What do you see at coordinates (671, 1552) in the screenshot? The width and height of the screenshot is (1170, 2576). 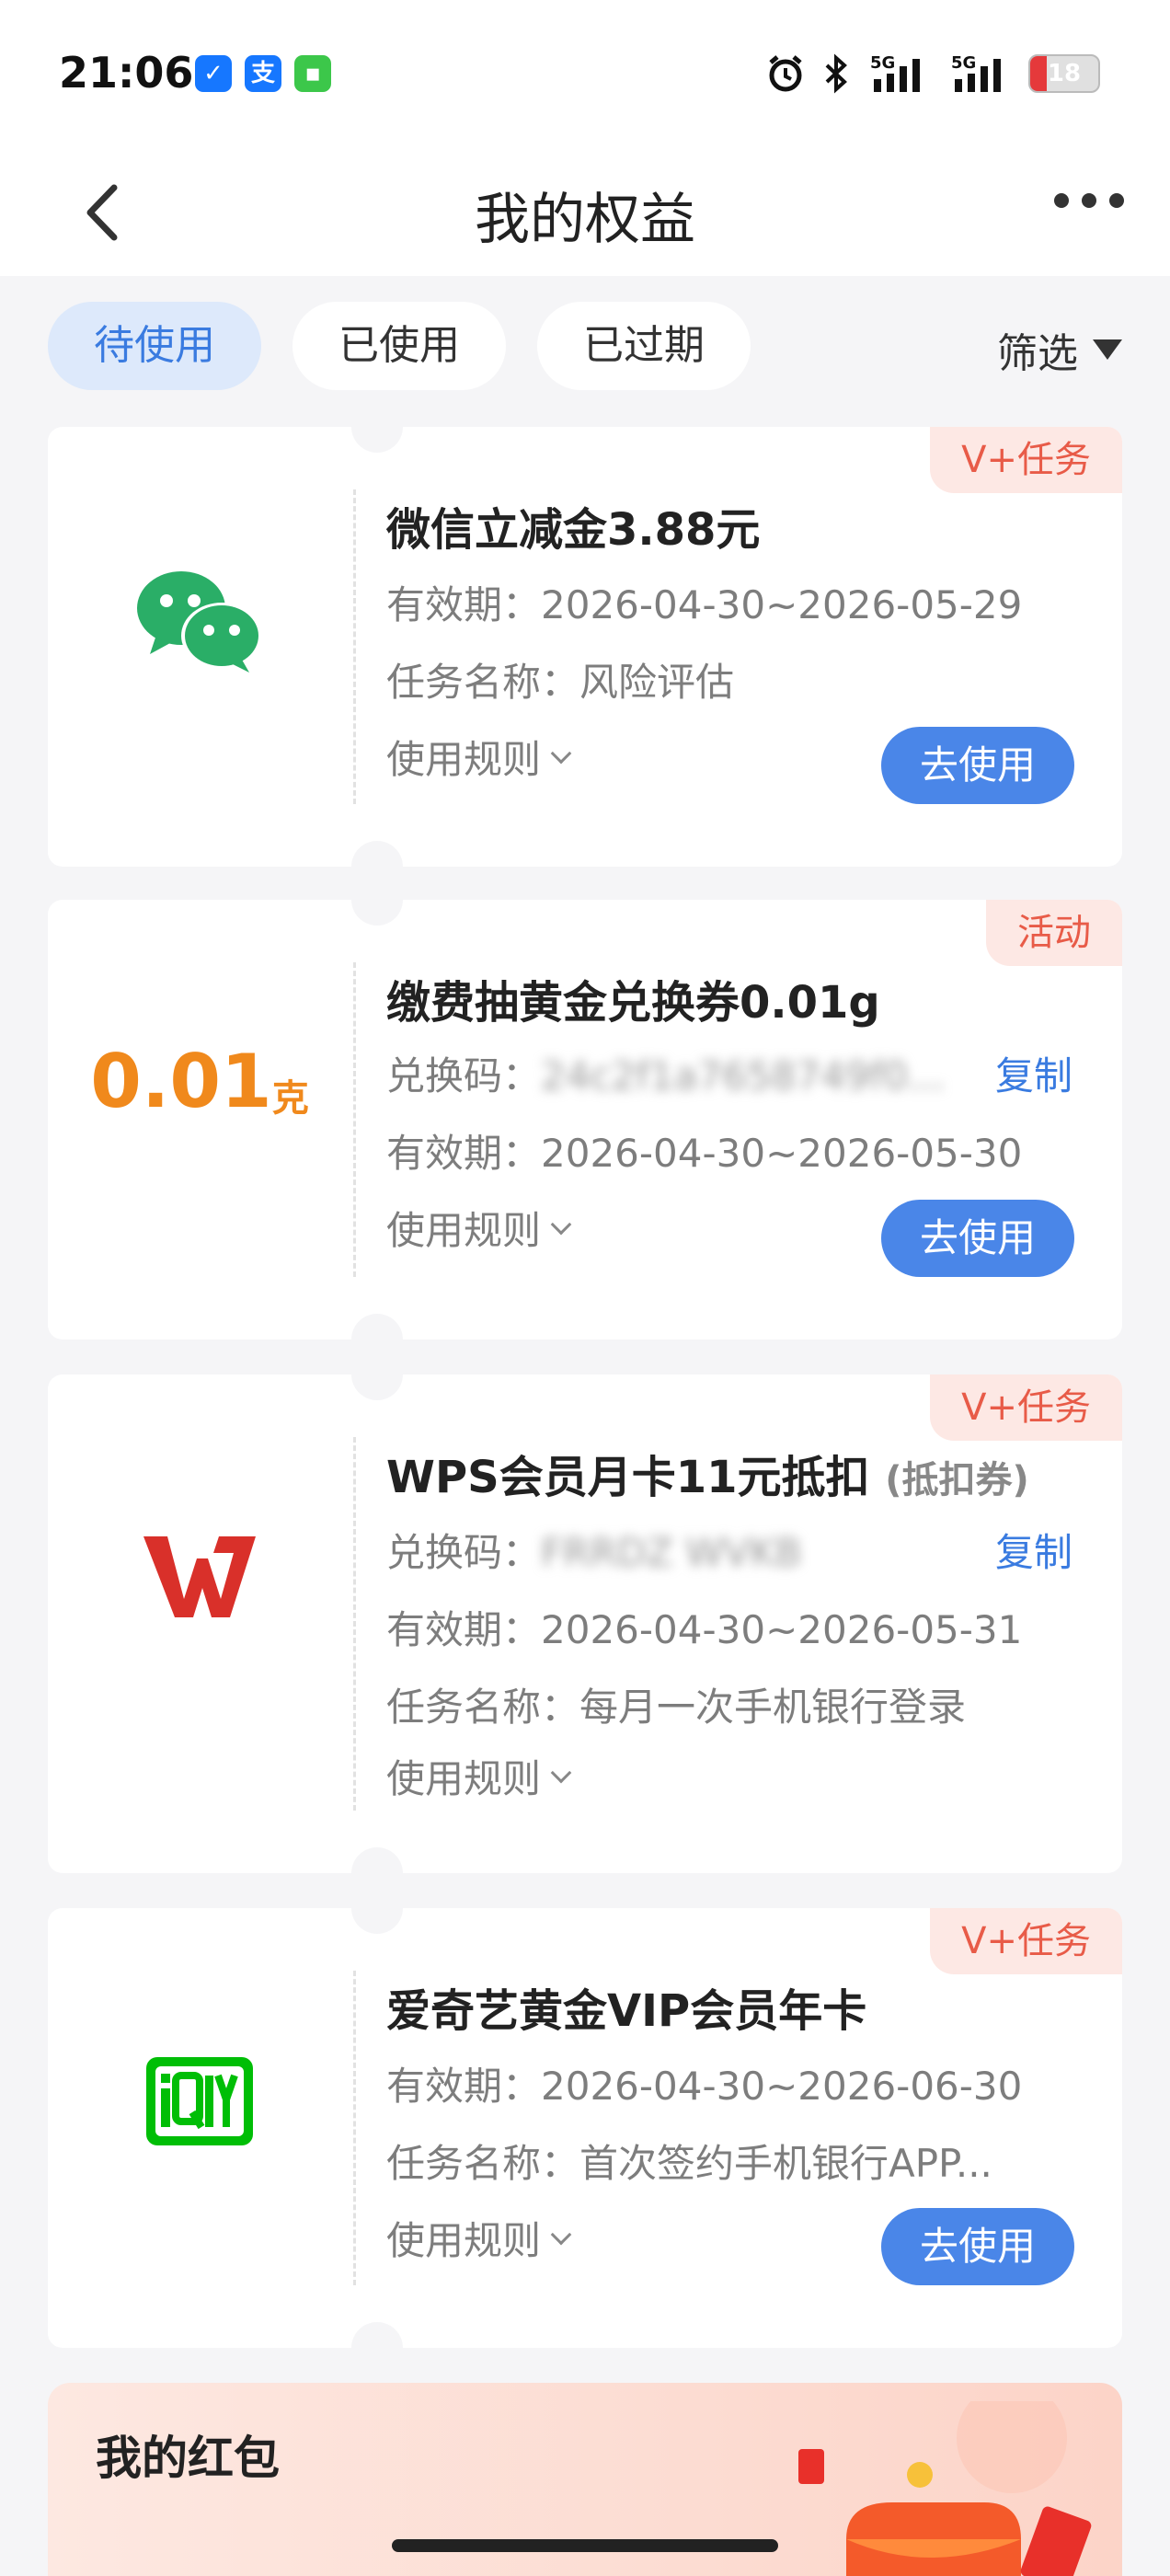 I see `redeem-code-value: FRRDZ WVKB` at bounding box center [671, 1552].